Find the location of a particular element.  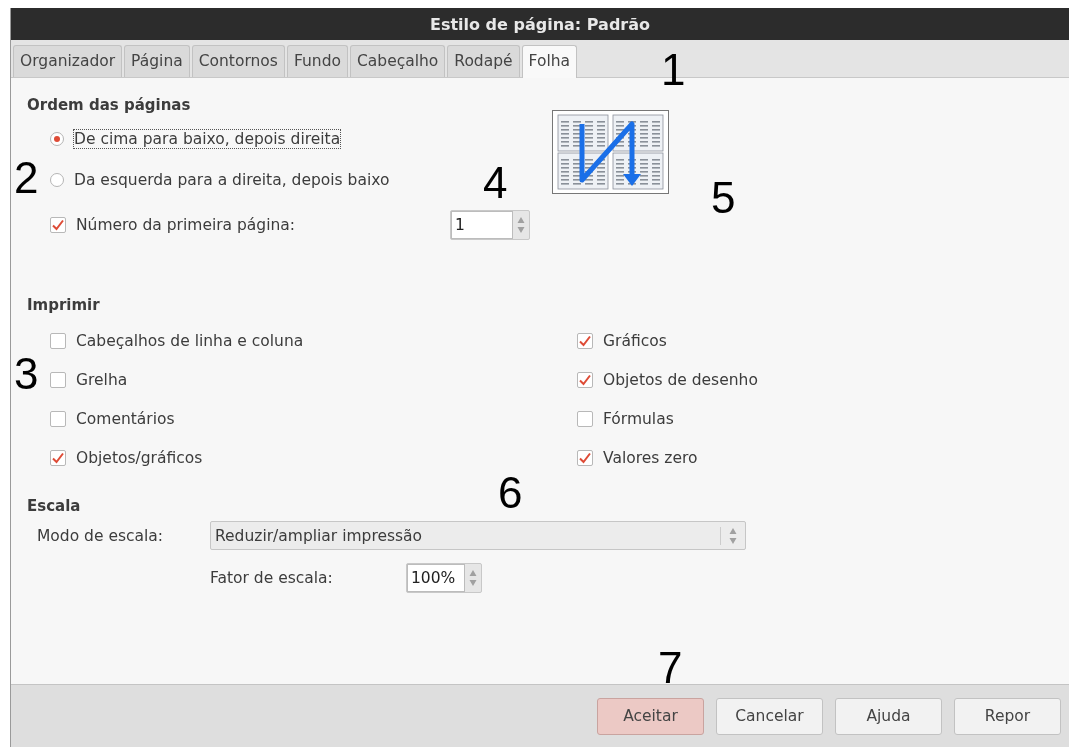

checkbox-label: Fórmulas is located at coordinates (638, 419).